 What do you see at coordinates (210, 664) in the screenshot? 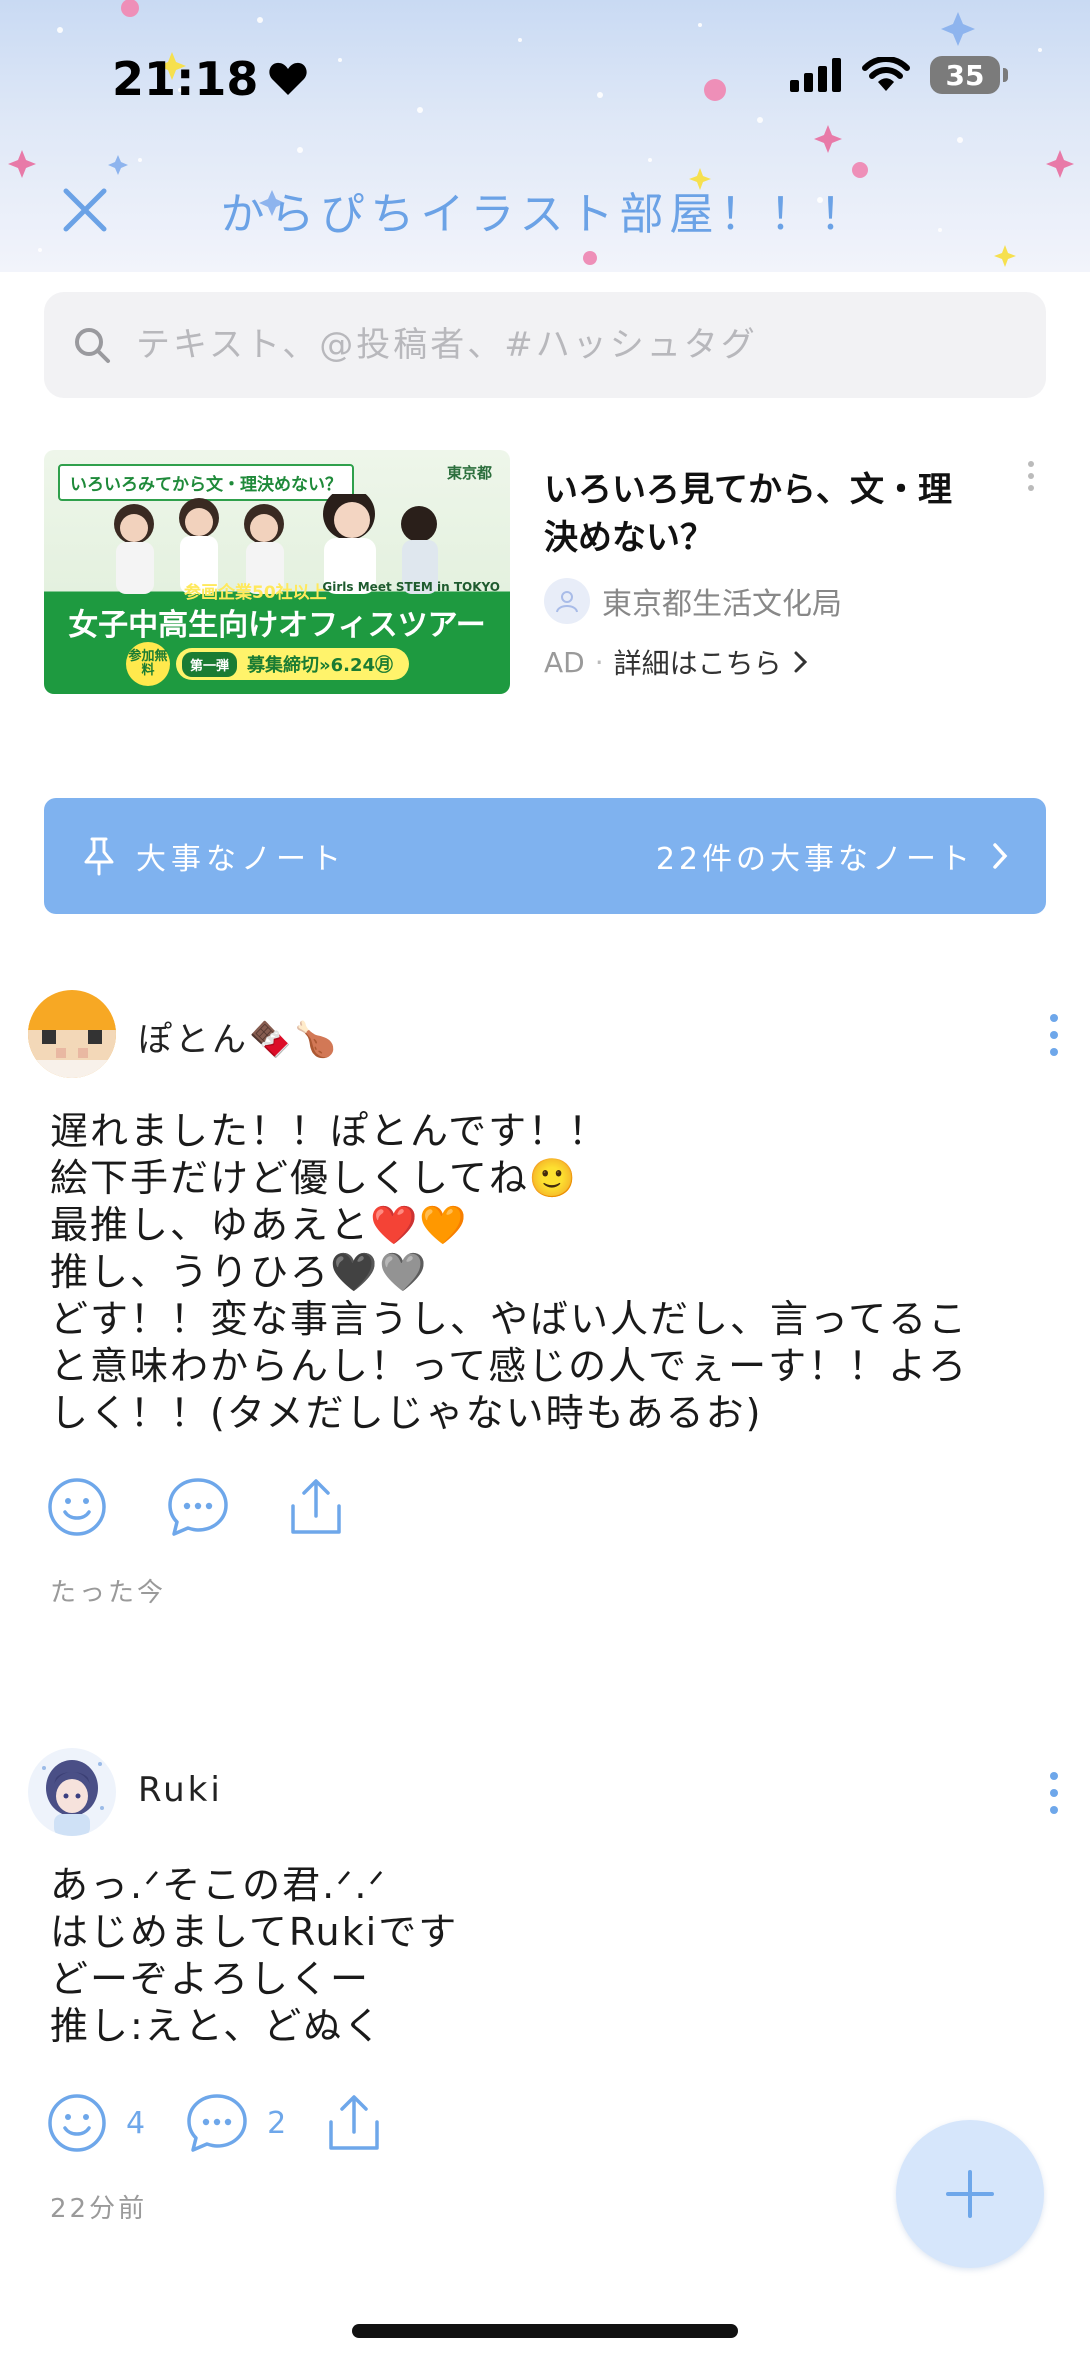
I see `ad-banner-chip: 第一弾` at bounding box center [210, 664].